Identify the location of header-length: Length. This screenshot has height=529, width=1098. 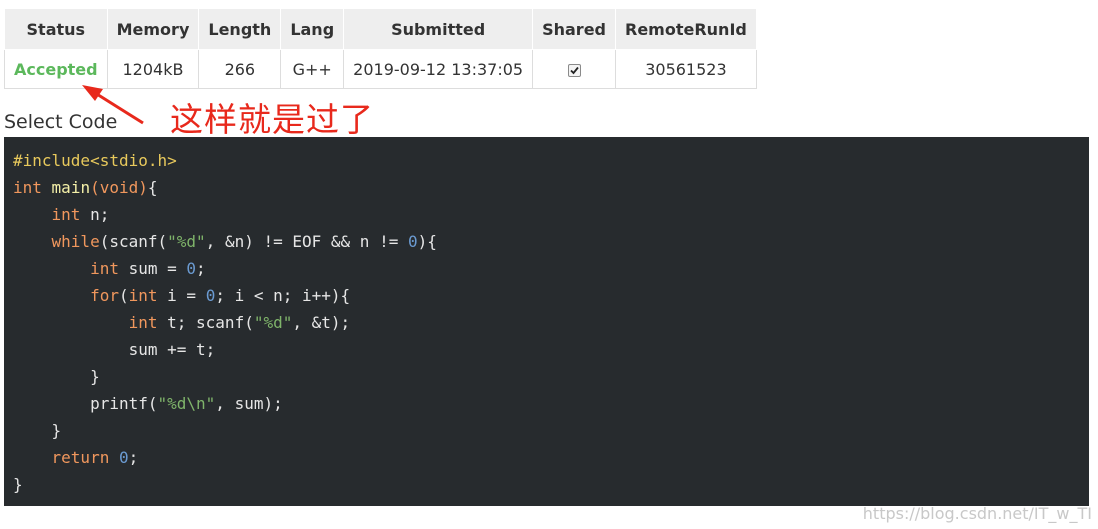
(240, 29).